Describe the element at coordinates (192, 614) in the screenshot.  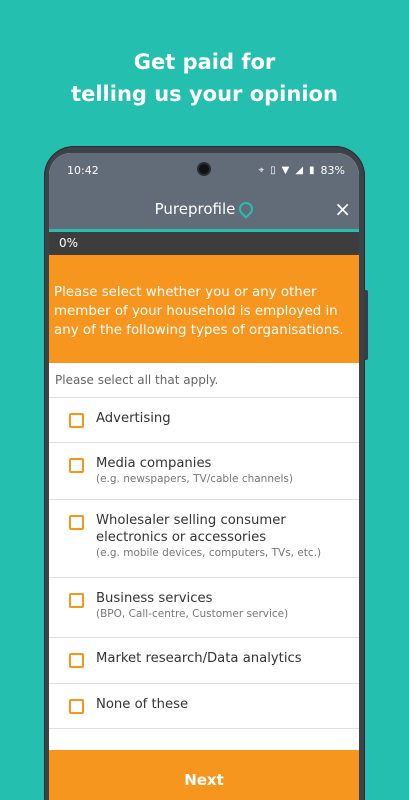
I see `option-sublabel: (BPO, Call-centre, Customer service)` at that location.